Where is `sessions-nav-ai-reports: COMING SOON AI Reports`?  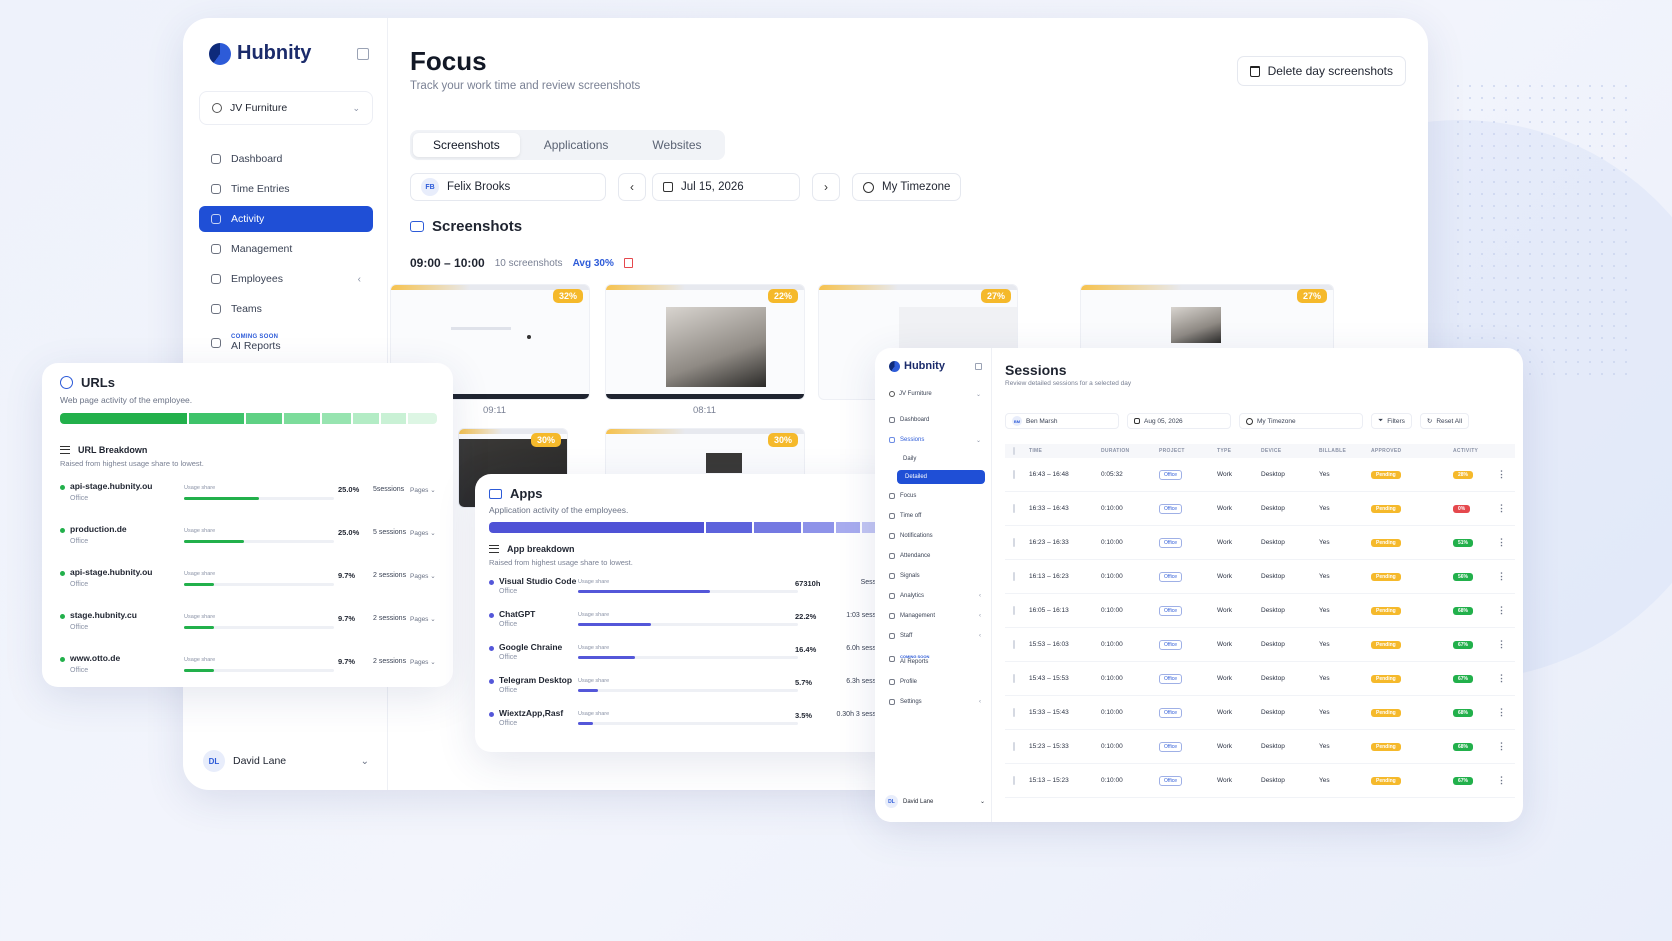 sessions-nav-ai-reports: COMING SOON AI Reports is located at coordinates (935, 659).